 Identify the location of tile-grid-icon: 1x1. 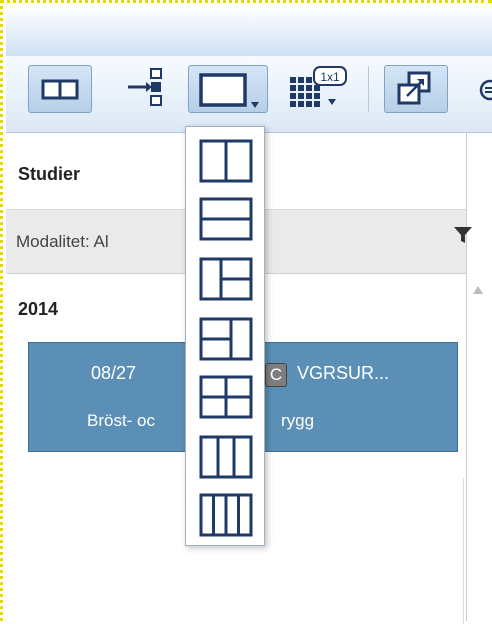
(318, 86).